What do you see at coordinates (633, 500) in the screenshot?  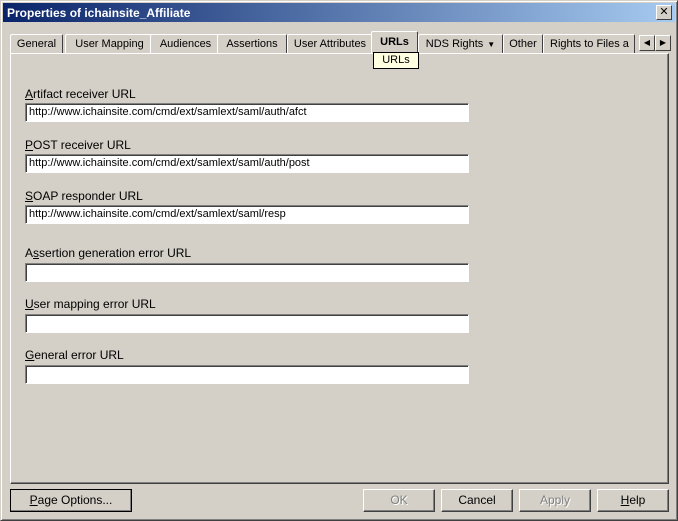 I see `help-button: Help` at bounding box center [633, 500].